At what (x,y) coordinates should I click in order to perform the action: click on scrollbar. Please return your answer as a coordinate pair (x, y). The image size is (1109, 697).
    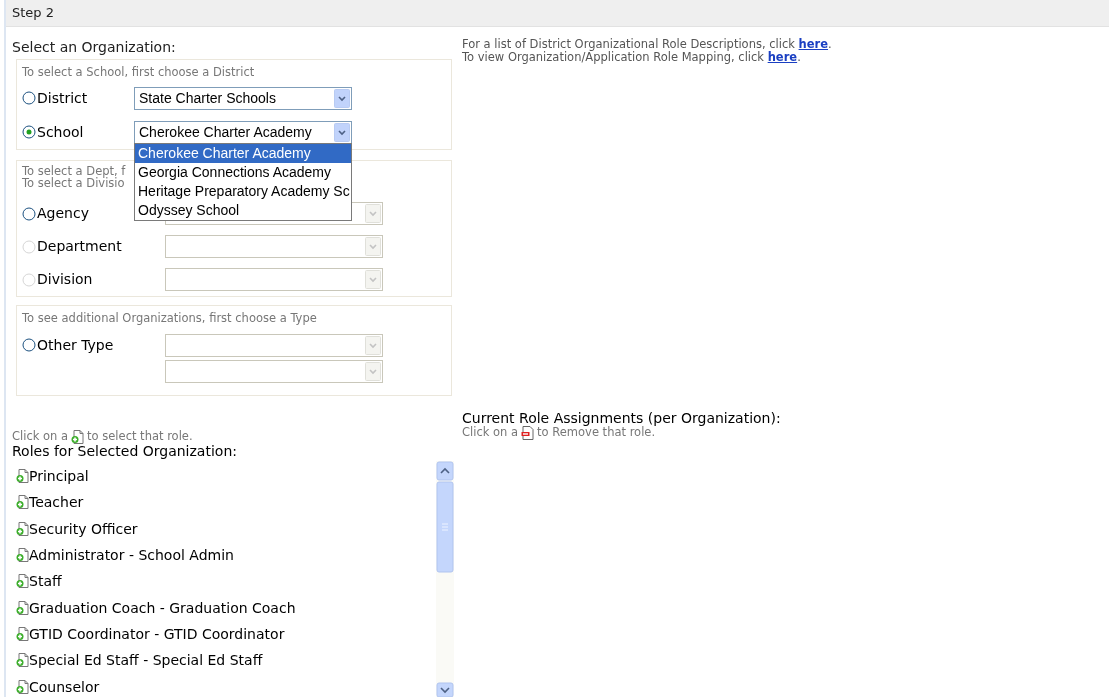
    Looking at the image, I should click on (445, 579).